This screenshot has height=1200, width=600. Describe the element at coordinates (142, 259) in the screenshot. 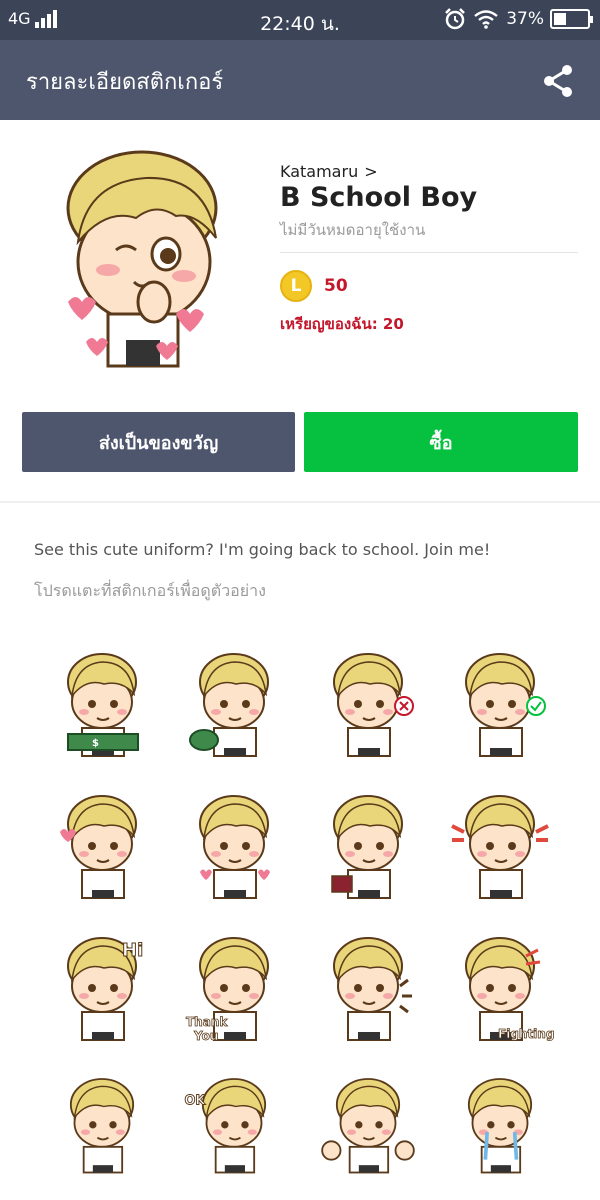

I see `main-sticker-image` at that location.